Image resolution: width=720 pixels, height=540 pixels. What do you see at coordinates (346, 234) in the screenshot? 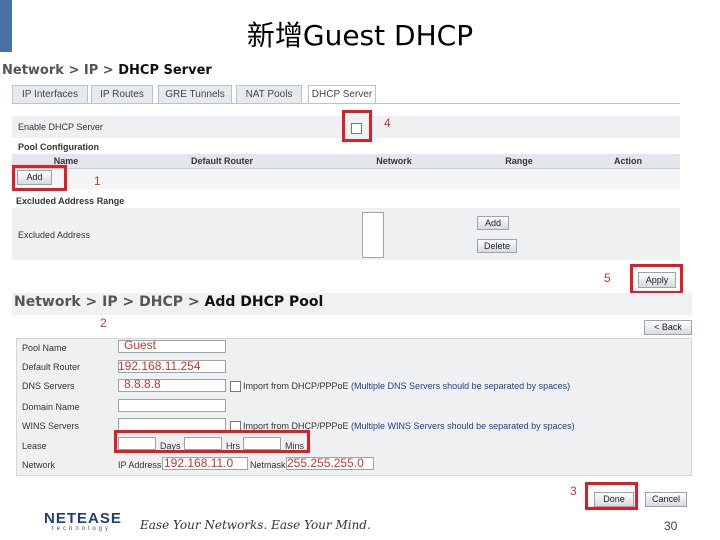
I see `excluded-panel` at bounding box center [346, 234].